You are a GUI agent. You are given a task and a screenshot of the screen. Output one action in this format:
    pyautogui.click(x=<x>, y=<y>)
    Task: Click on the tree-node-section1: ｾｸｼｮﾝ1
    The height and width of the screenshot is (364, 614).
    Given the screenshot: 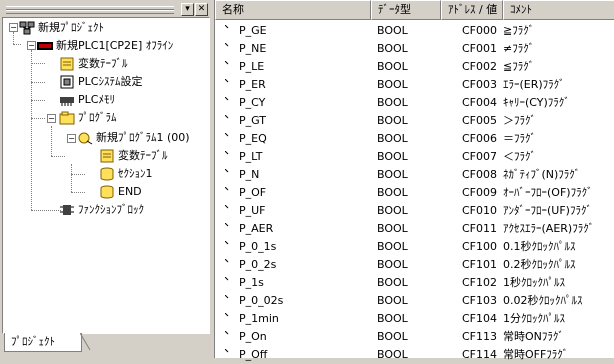 What is the action you would take?
    pyautogui.click(x=126, y=174)
    